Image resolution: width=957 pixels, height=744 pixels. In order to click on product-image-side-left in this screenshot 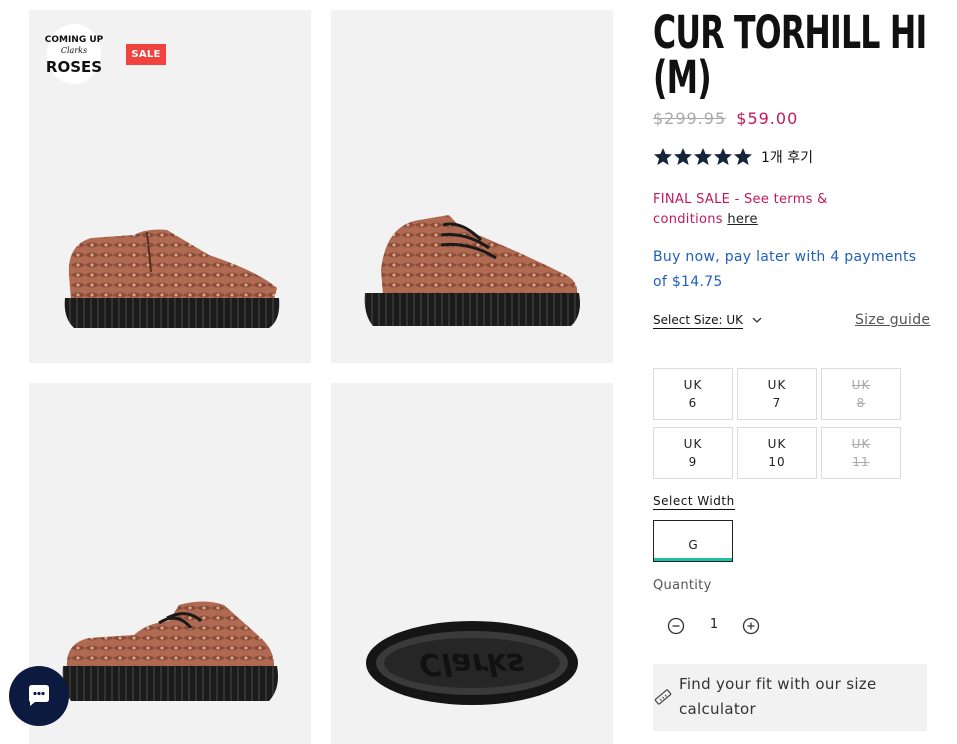, I will do `click(170, 563)`.